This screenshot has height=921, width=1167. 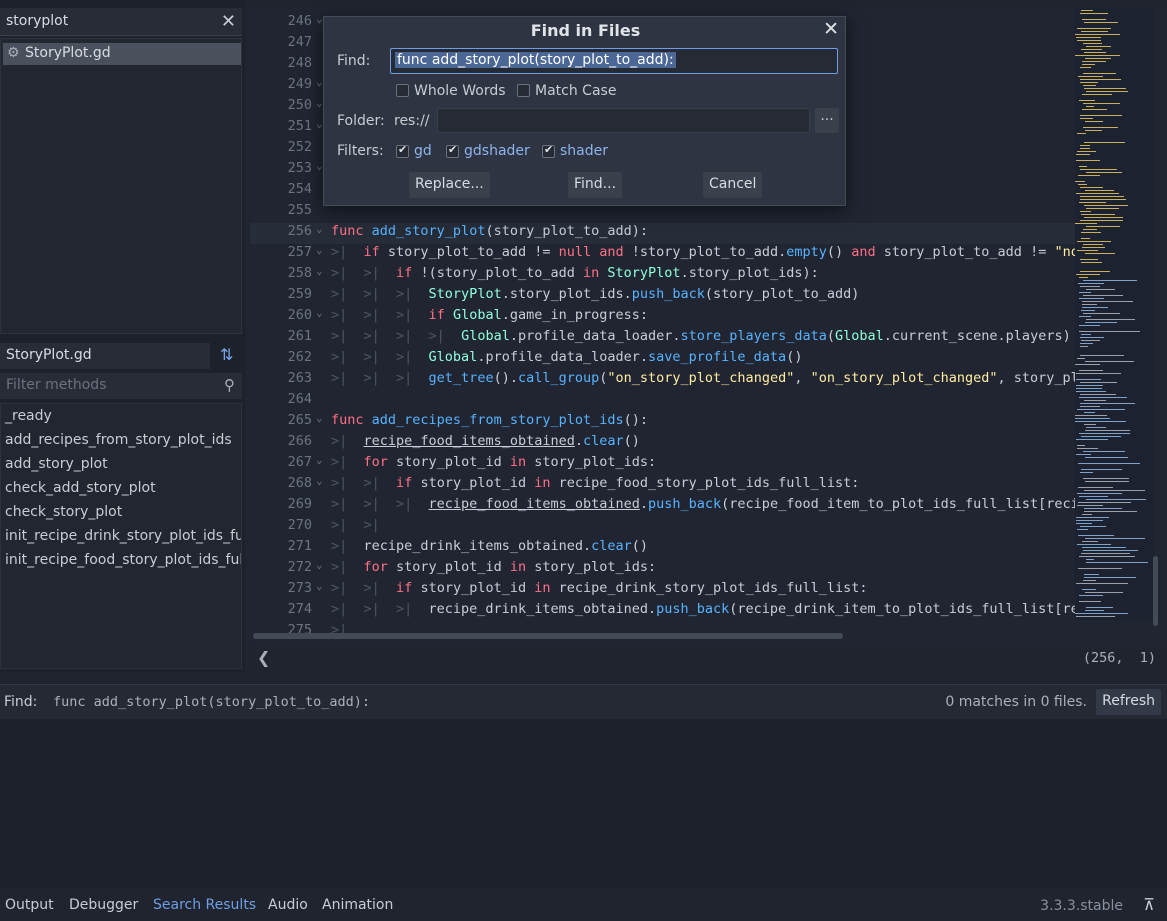 I want to click on horizontal-scrollbar, so click(x=548, y=636).